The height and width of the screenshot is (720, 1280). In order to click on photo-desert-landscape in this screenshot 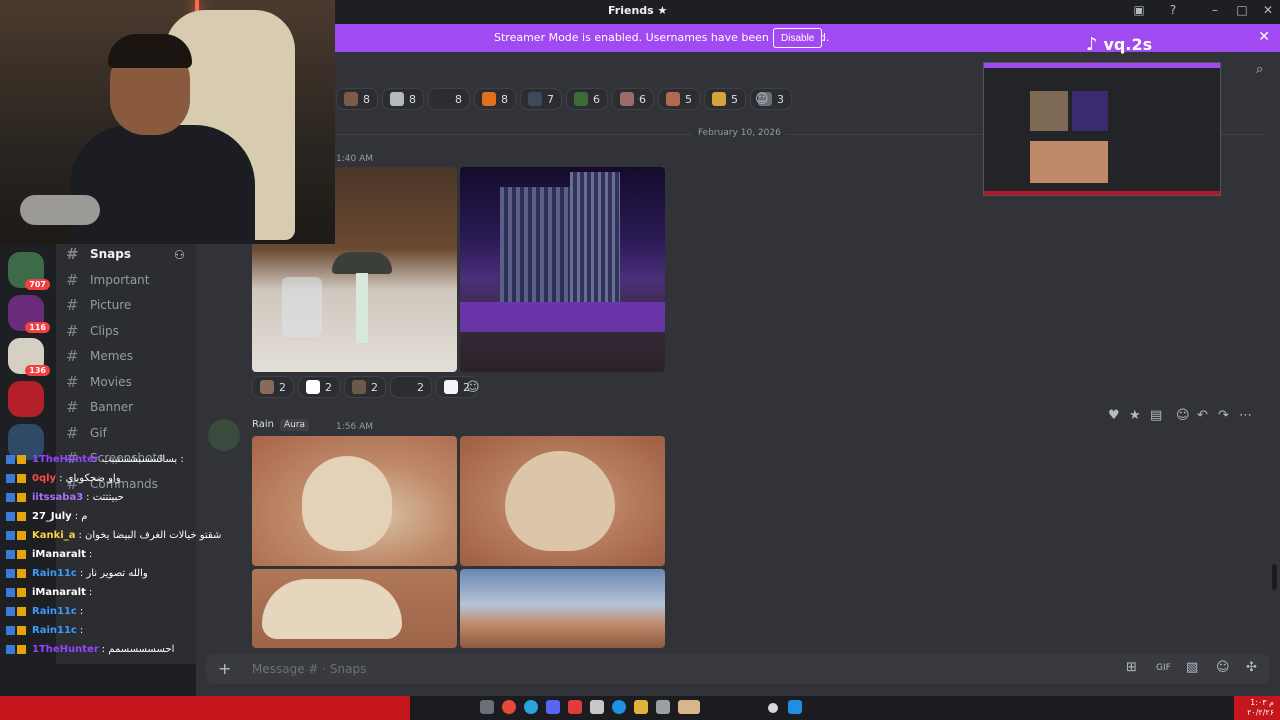, I will do `click(562, 608)`.